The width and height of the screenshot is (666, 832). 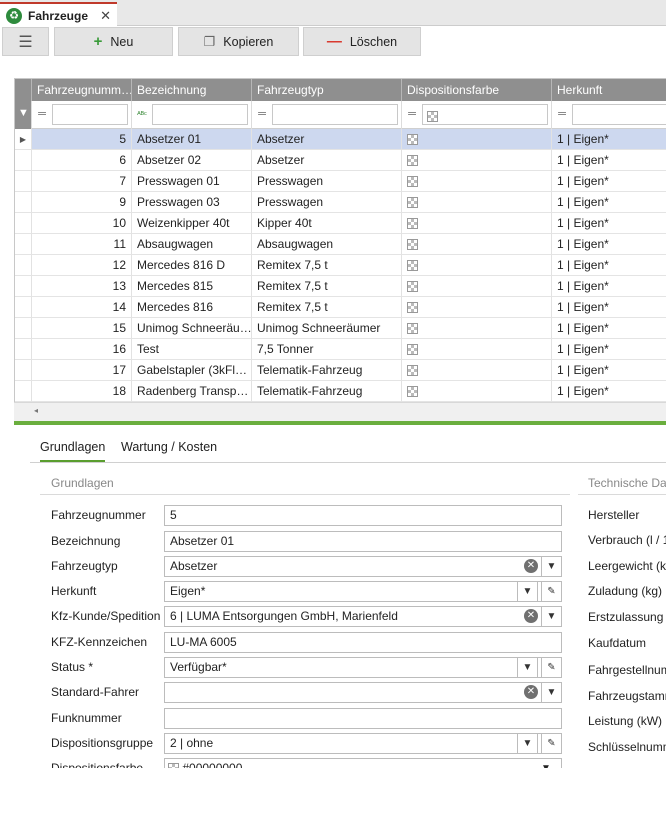 I want to click on cell-typ: Remitex 7,5 t, so click(x=327, y=265).